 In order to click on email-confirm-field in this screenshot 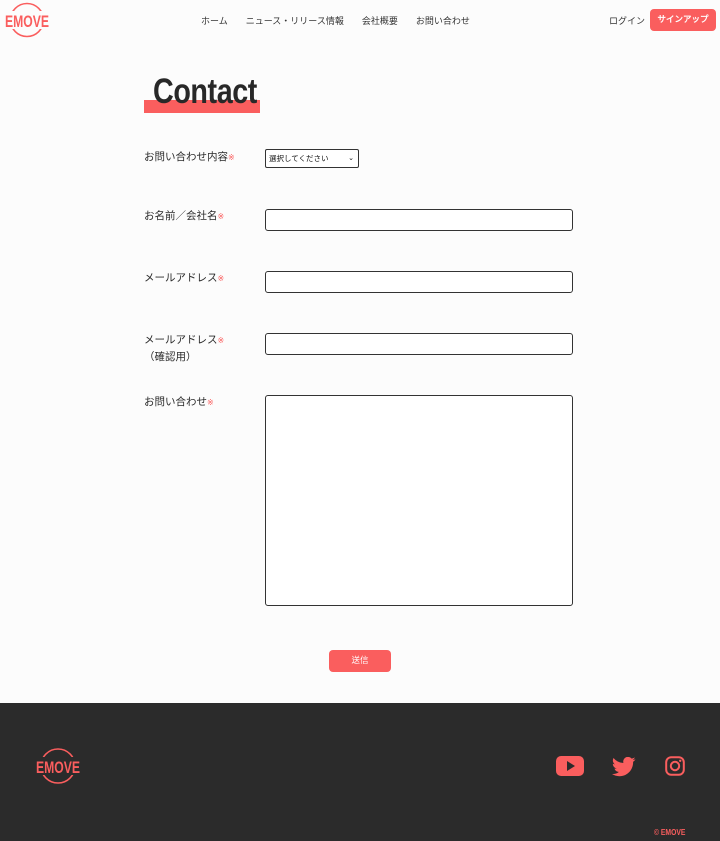, I will do `click(419, 344)`.